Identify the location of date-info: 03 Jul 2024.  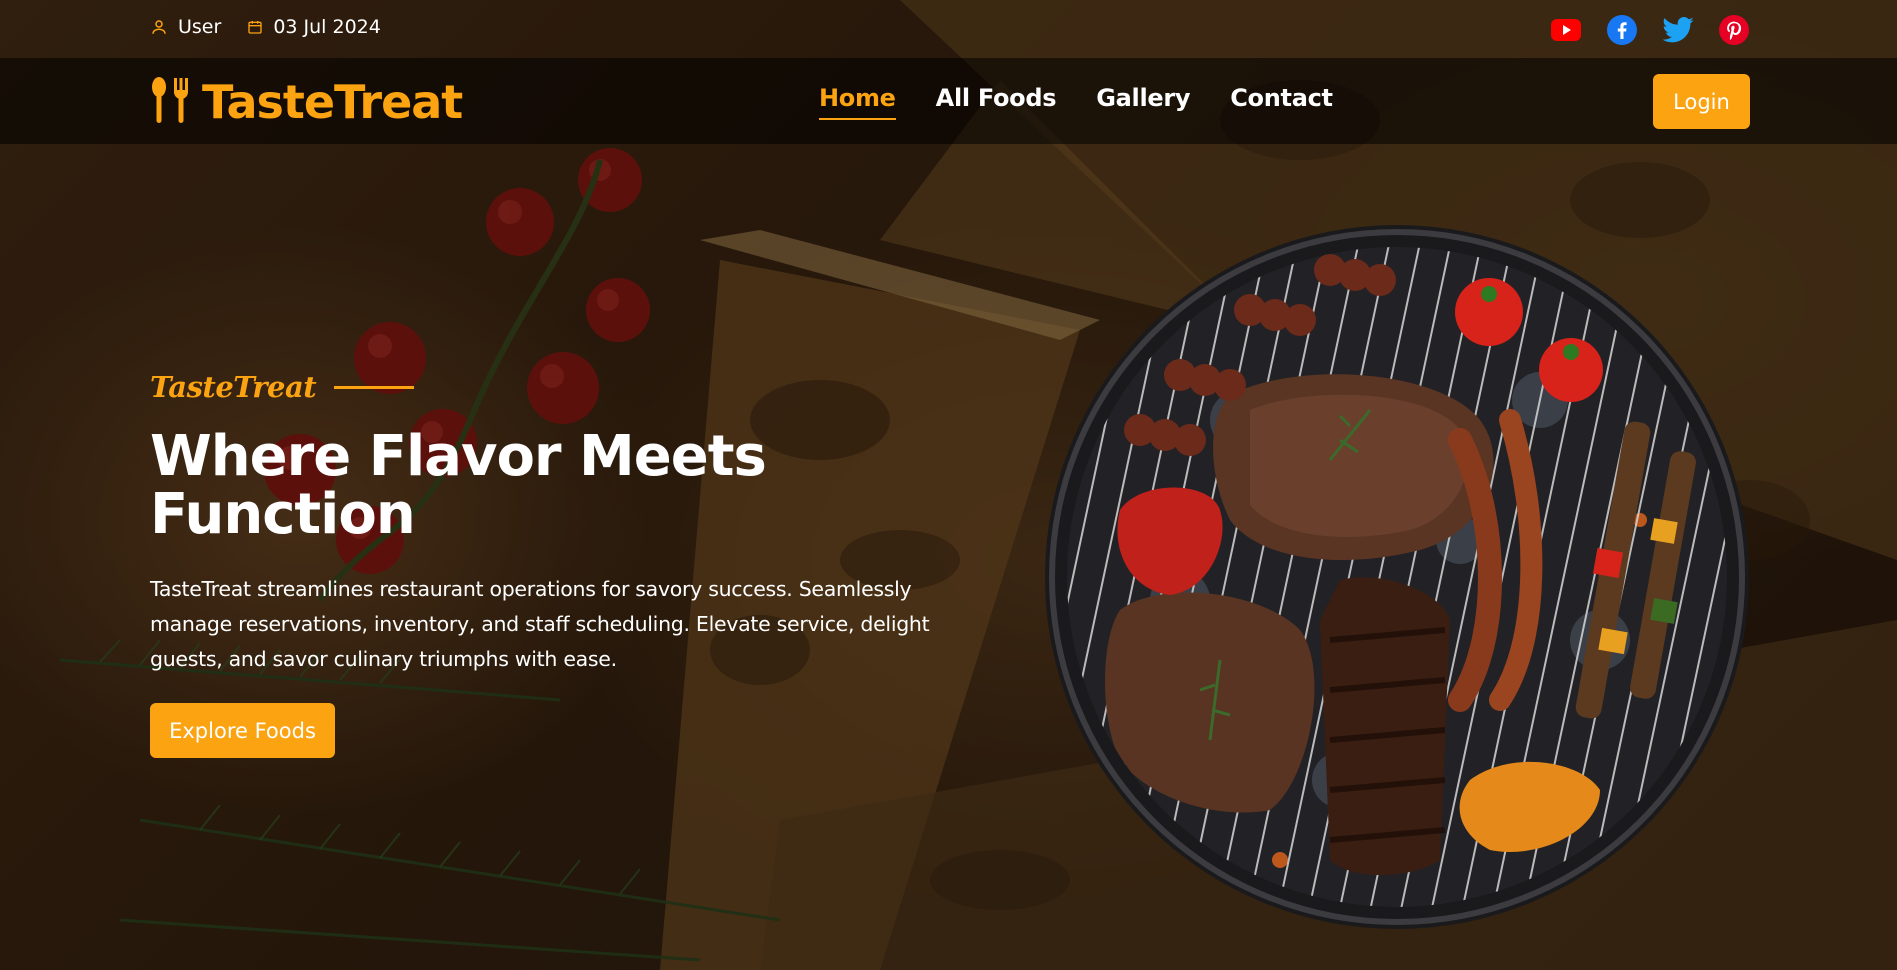
(314, 27).